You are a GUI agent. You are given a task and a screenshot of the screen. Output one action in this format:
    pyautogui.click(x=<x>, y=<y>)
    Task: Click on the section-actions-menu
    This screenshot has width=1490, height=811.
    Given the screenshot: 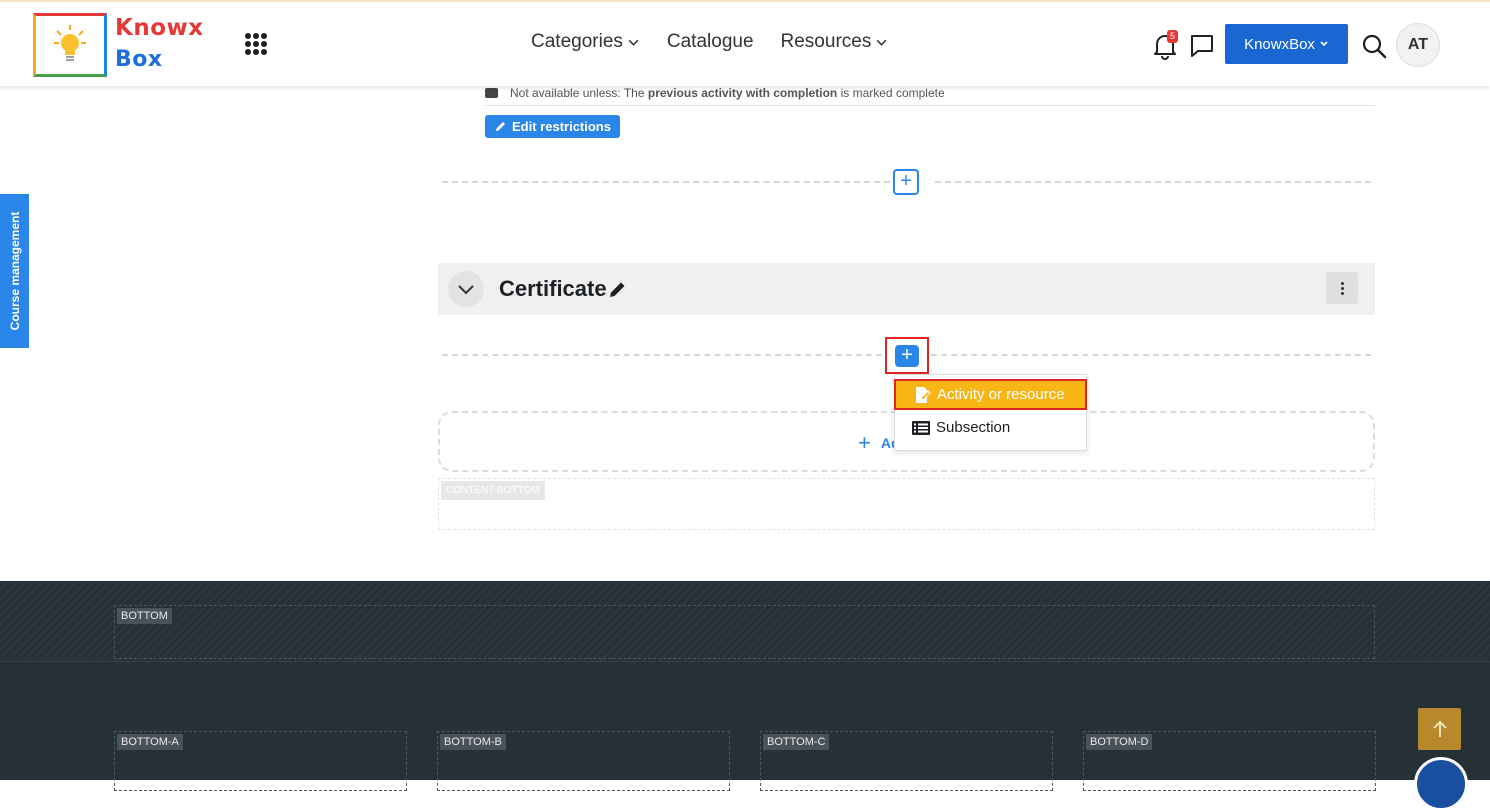 What is the action you would take?
    pyautogui.click(x=1342, y=288)
    